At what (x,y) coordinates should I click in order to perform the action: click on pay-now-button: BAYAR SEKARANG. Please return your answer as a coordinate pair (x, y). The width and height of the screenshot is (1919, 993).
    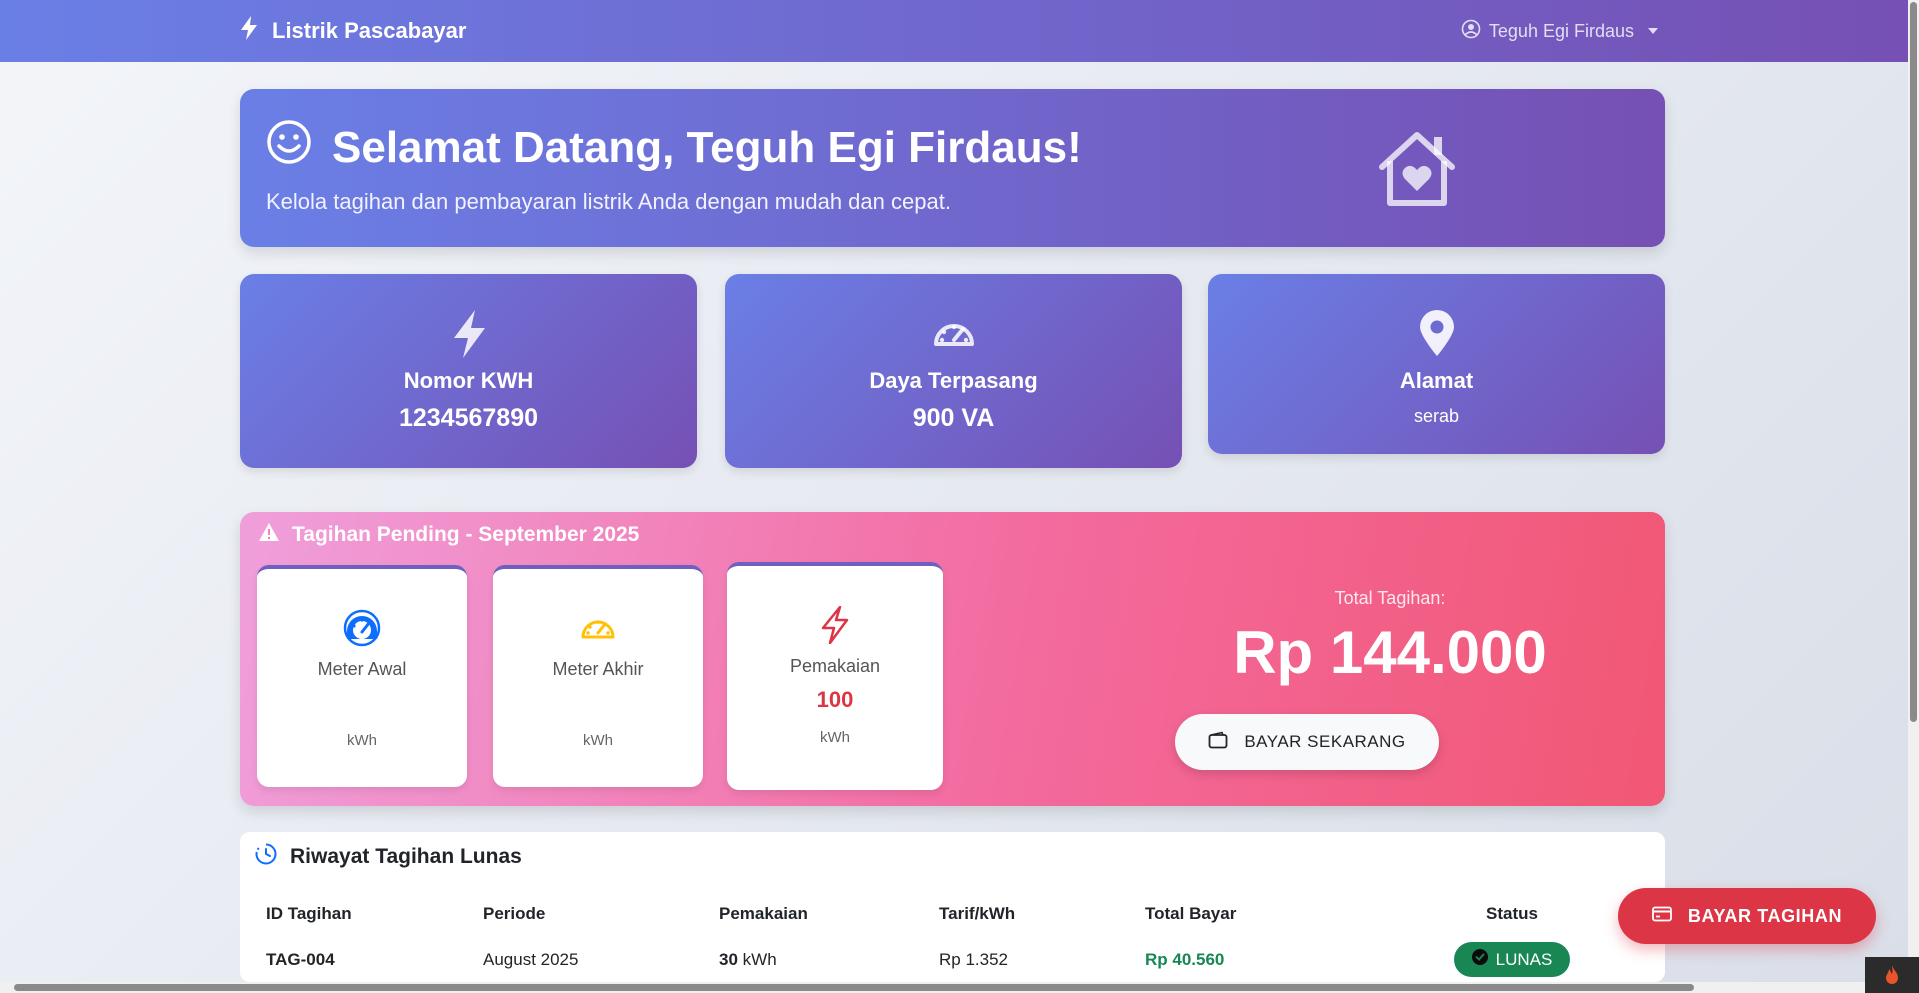
    Looking at the image, I should click on (1307, 742).